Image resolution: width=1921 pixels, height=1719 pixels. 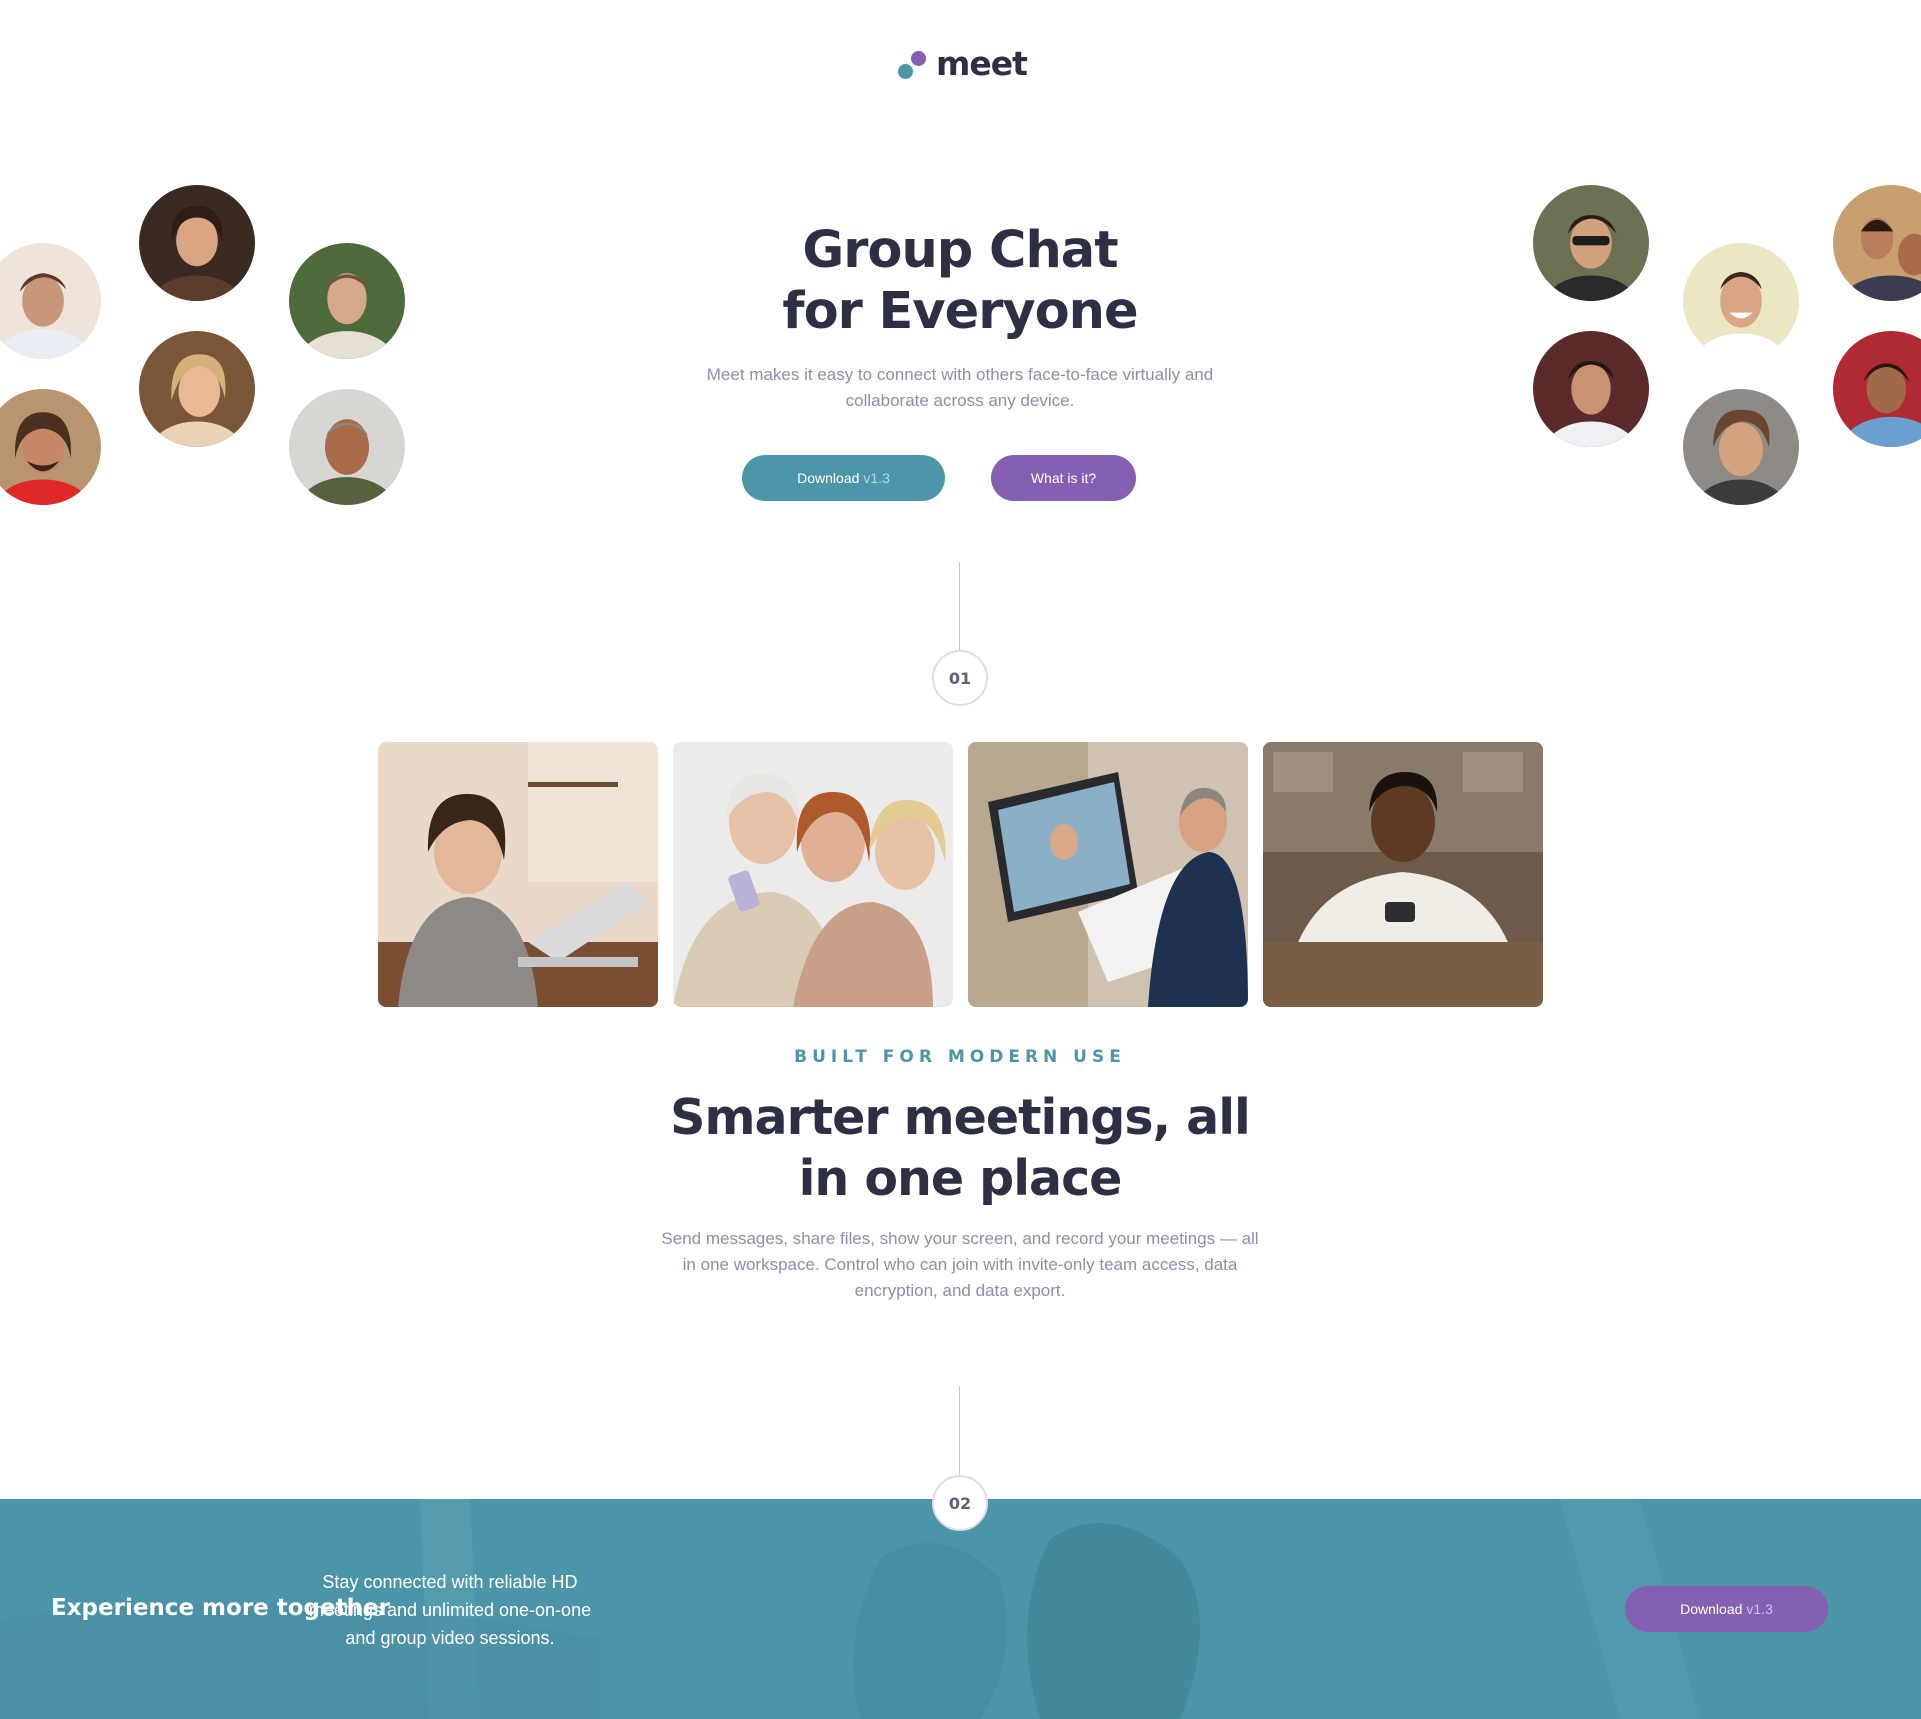 What do you see at coordinates (918, 58) in the screenshot?
I see `logo-dot-purple` at bounding box center [918, 58].